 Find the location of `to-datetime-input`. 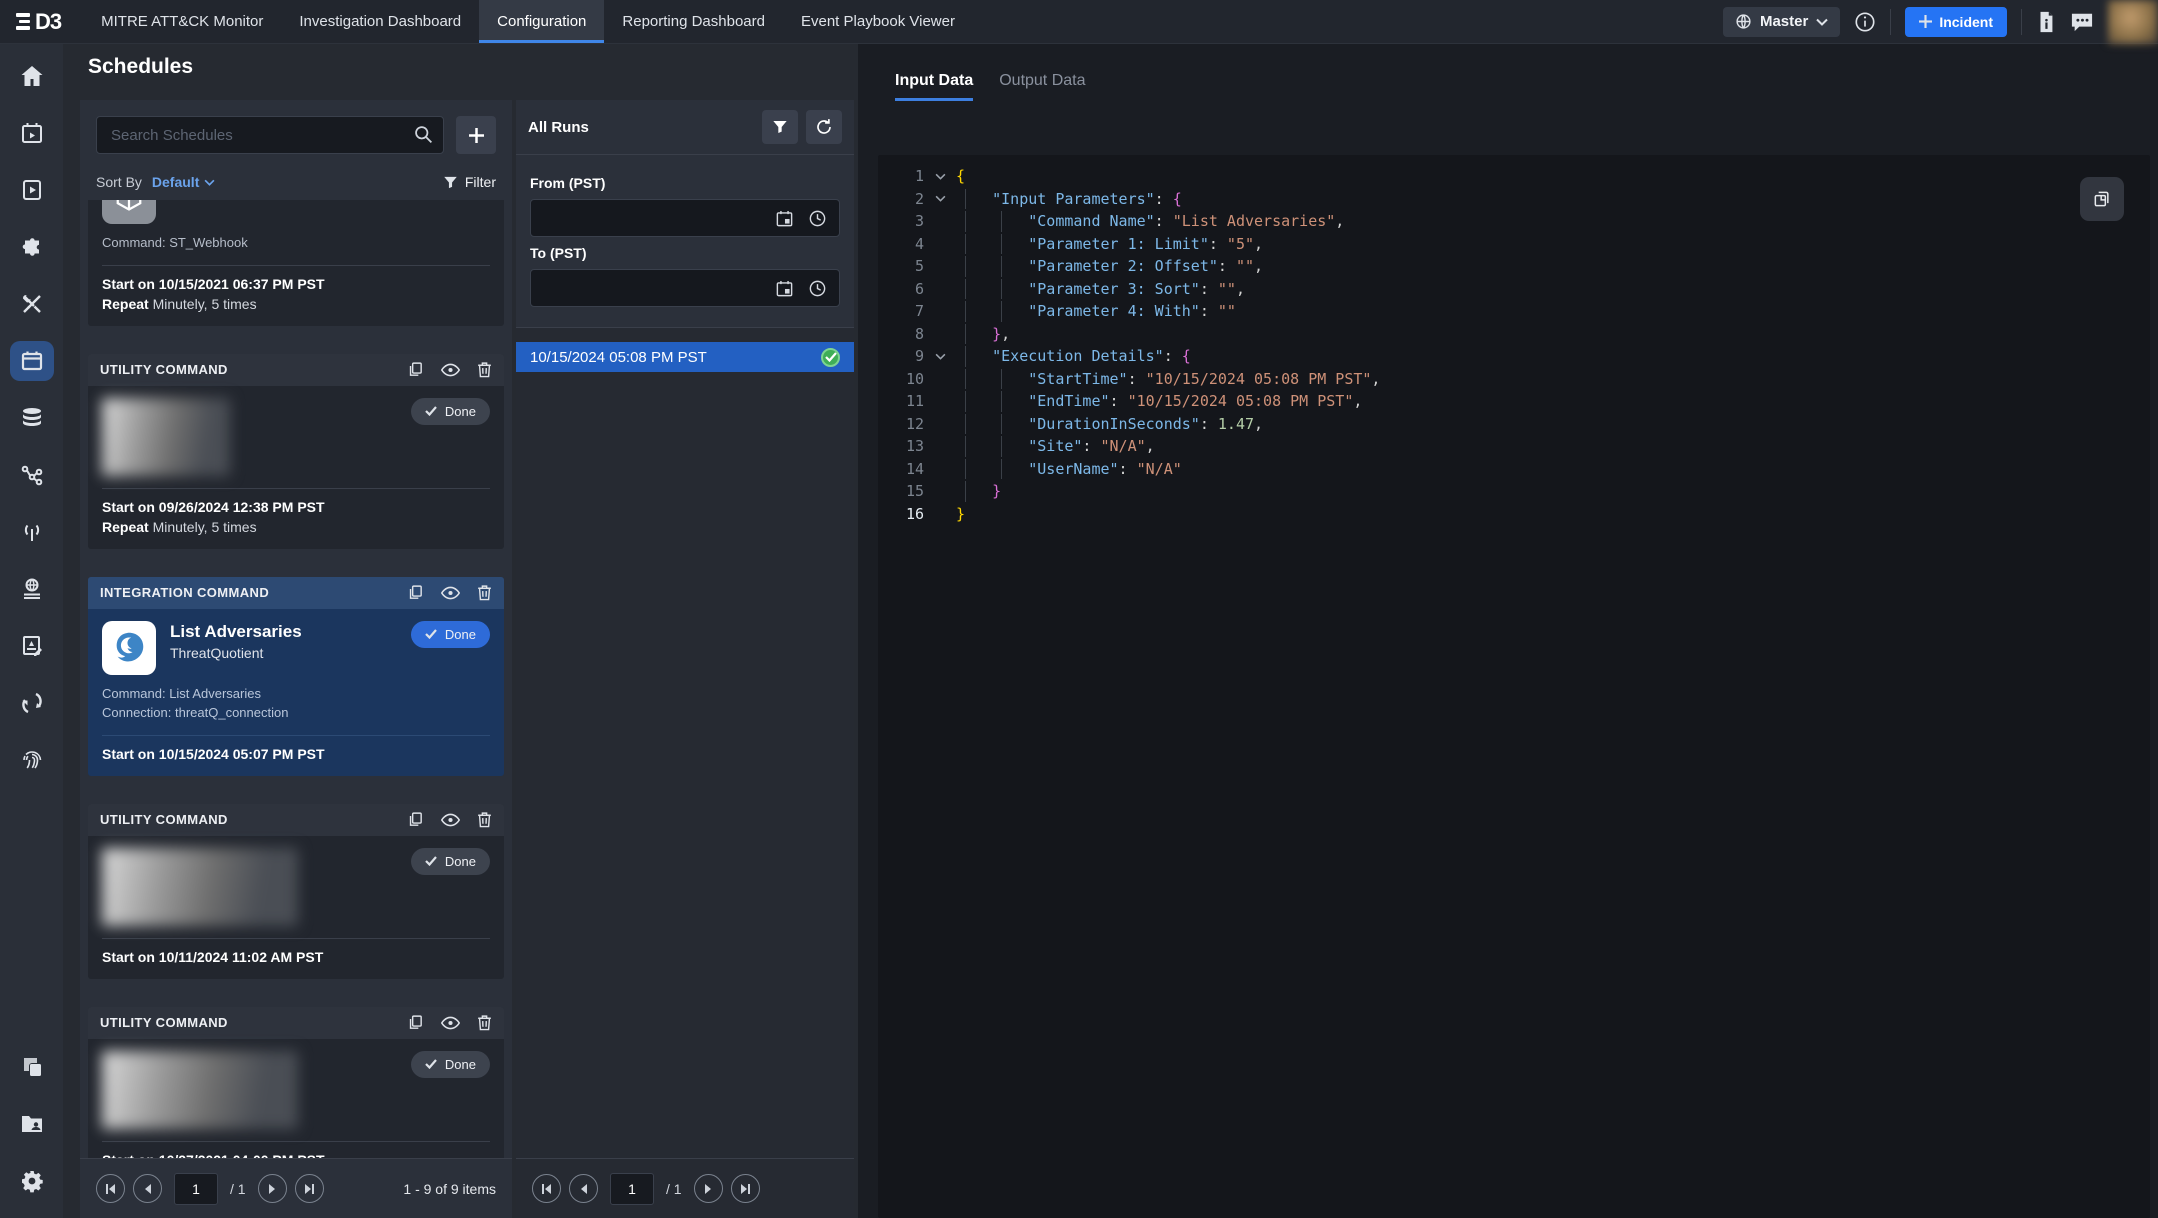

to-datetime-input is located at coordinates (685, 288).